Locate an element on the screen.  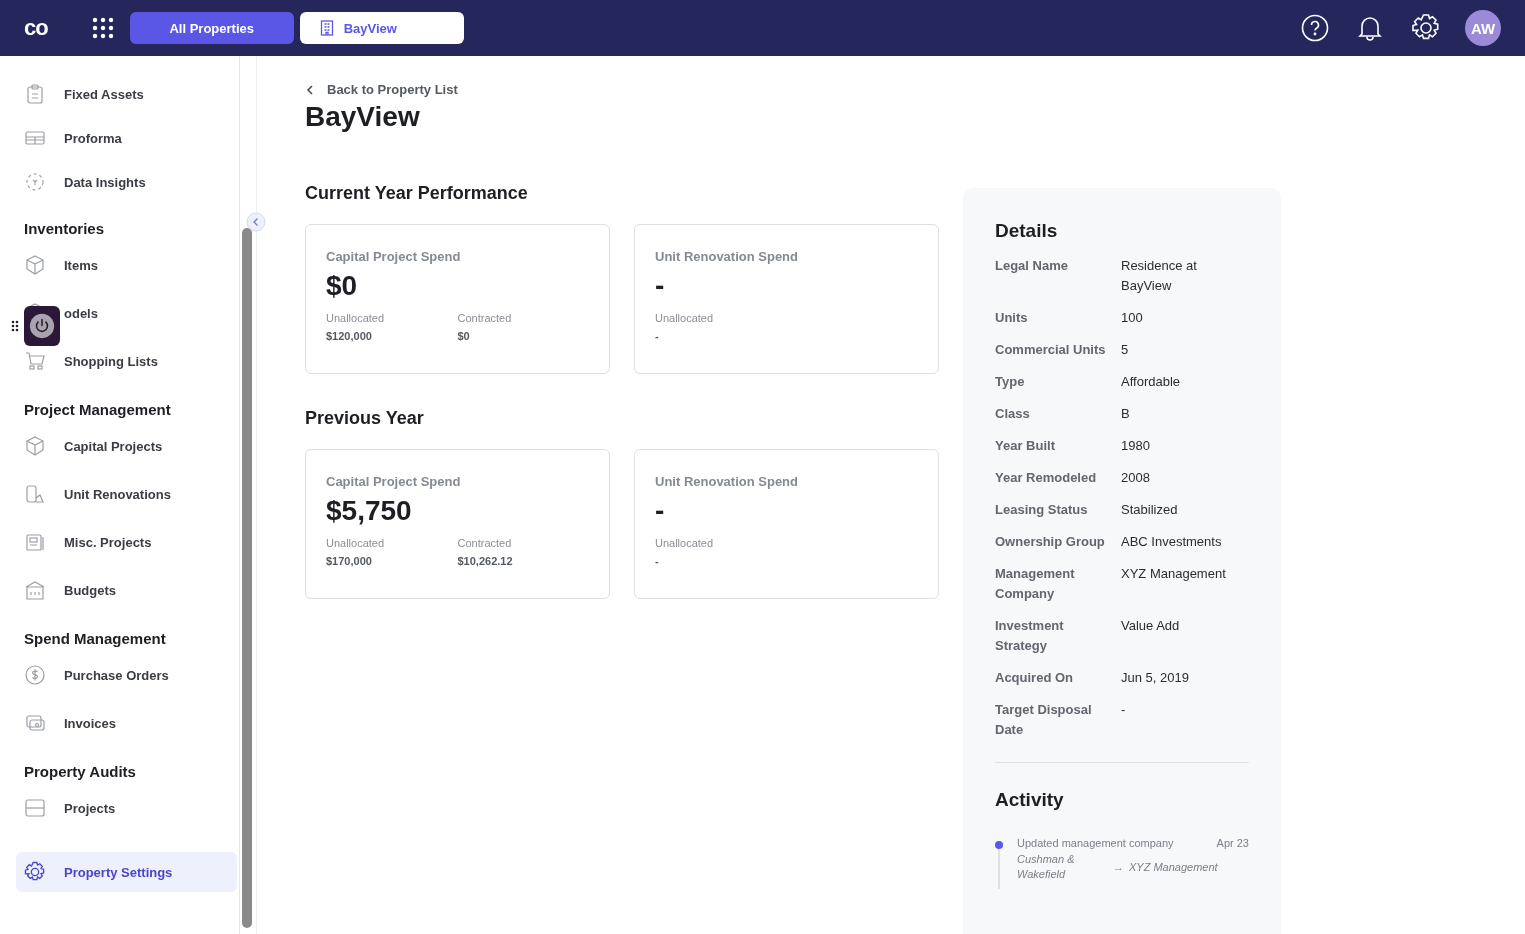
header-tab: All Properties is located at coordinates (211, 28).